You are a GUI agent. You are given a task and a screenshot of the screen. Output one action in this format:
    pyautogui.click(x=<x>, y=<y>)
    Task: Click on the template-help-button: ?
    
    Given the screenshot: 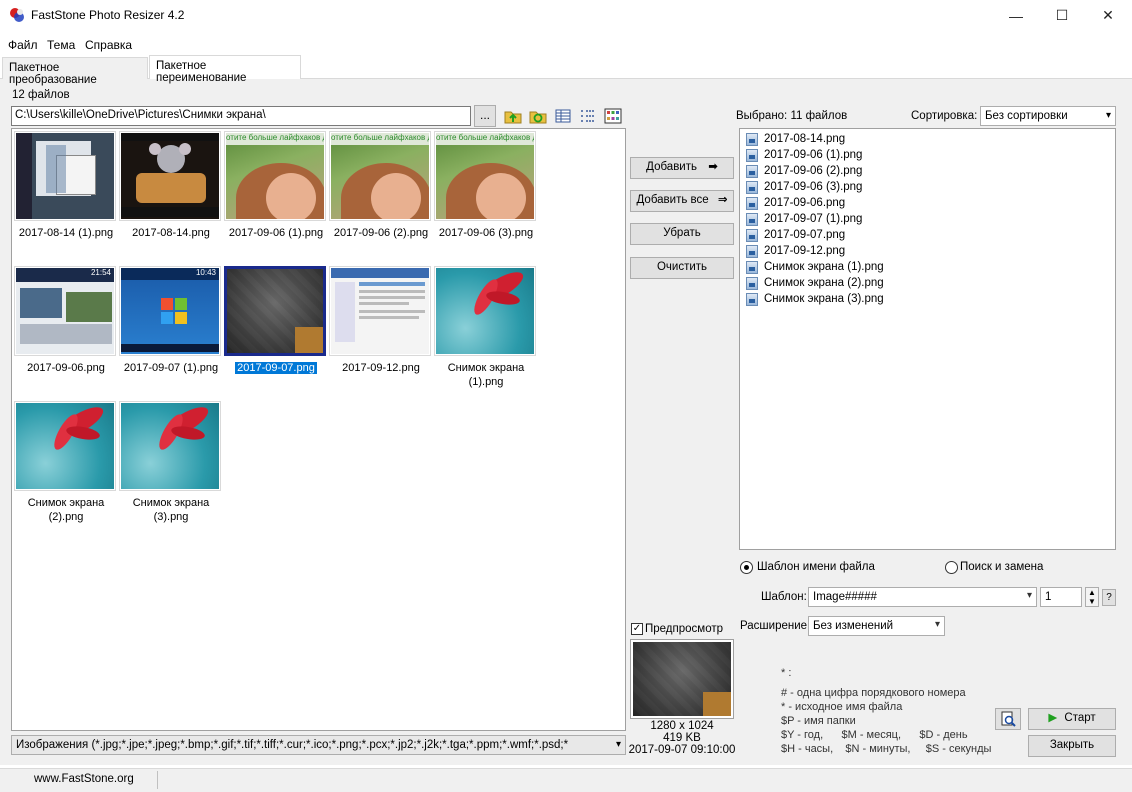 What is the action you would take?
    pyautogui.click(x=1109, y=597)
    